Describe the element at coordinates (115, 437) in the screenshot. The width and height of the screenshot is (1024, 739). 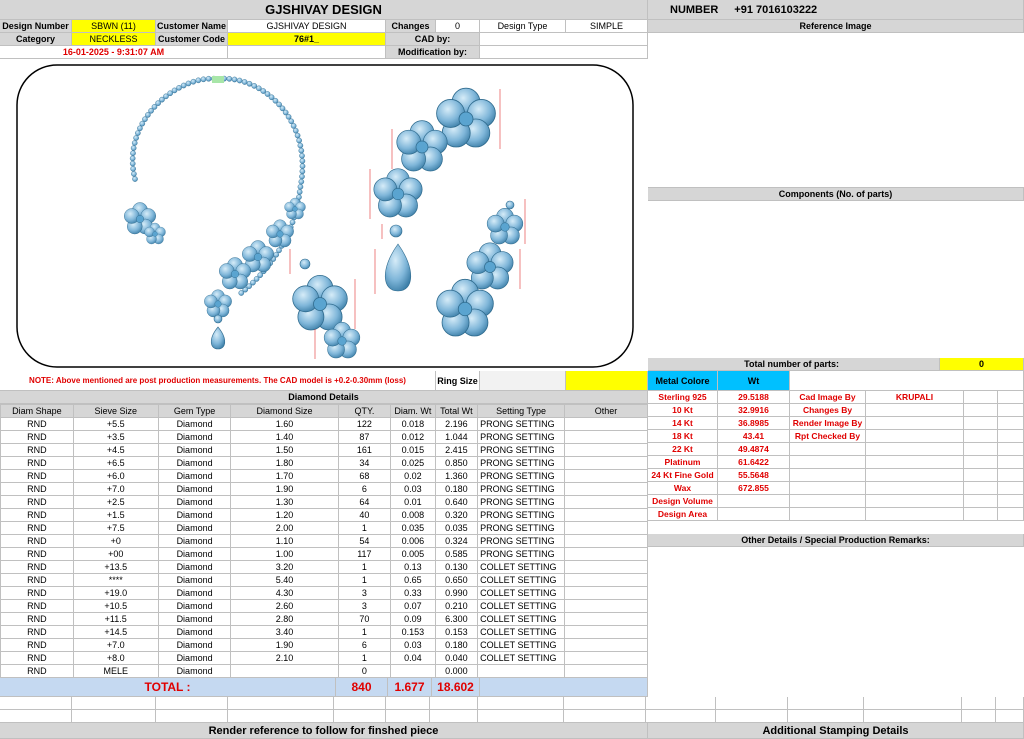
I see `table-cell: +3.5` at that location.